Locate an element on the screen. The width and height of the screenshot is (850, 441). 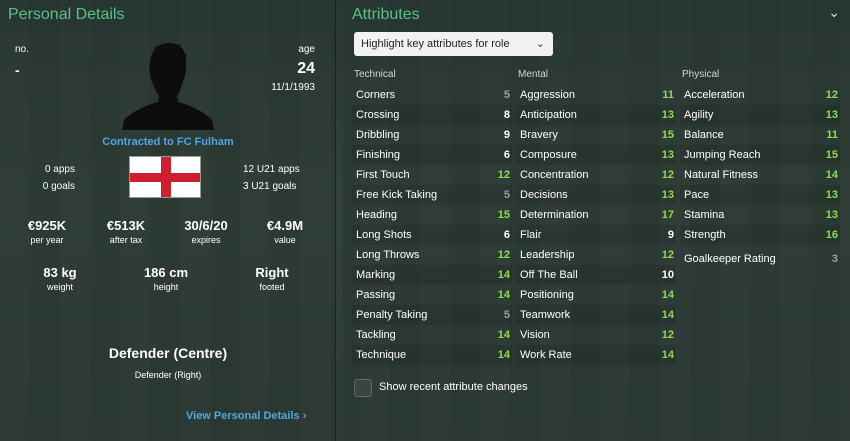
footed-label: footed is located at coordinates (272, 287).